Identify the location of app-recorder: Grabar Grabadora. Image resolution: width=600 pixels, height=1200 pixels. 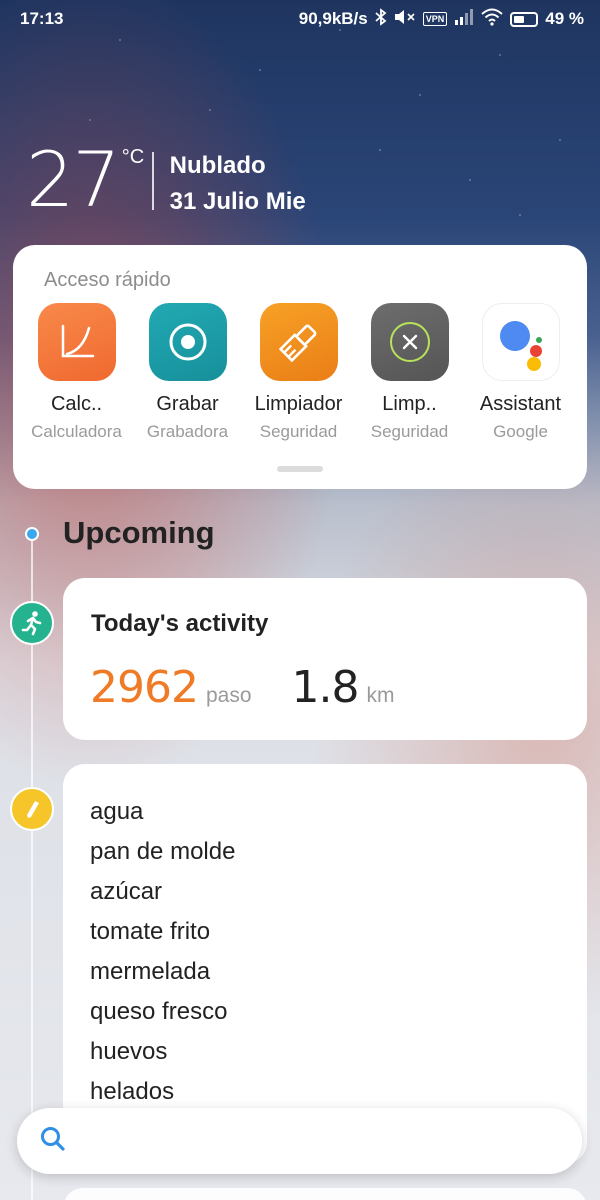
(187, 372).